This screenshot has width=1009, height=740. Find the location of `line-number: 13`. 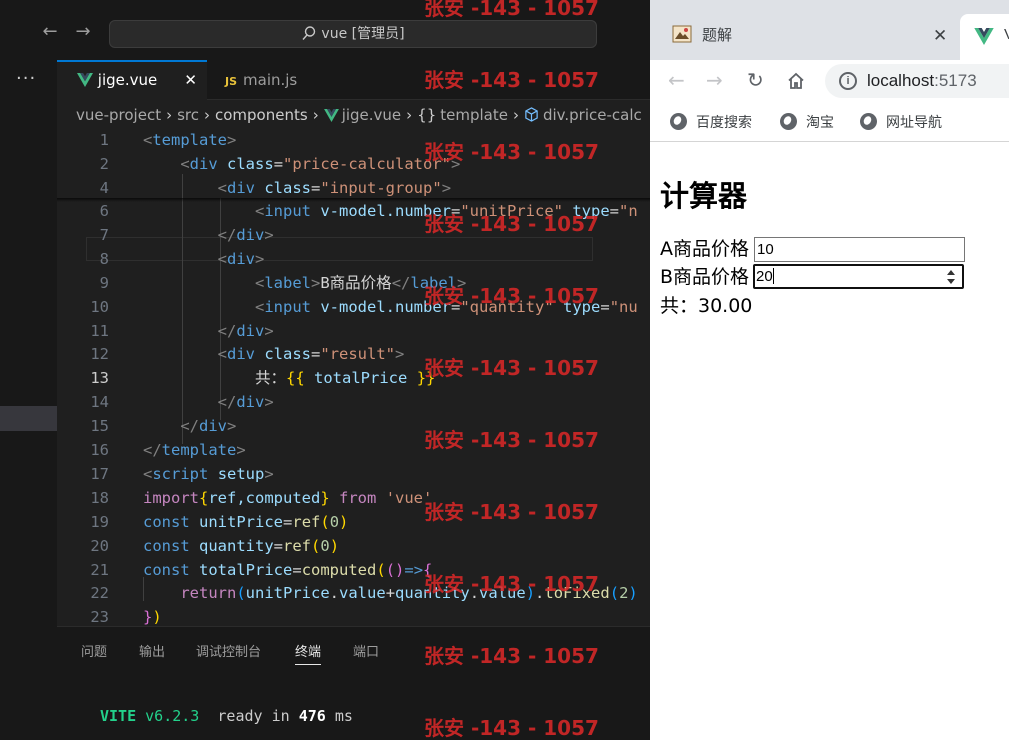

line-number: 13 is located at coordinates (99, 378).